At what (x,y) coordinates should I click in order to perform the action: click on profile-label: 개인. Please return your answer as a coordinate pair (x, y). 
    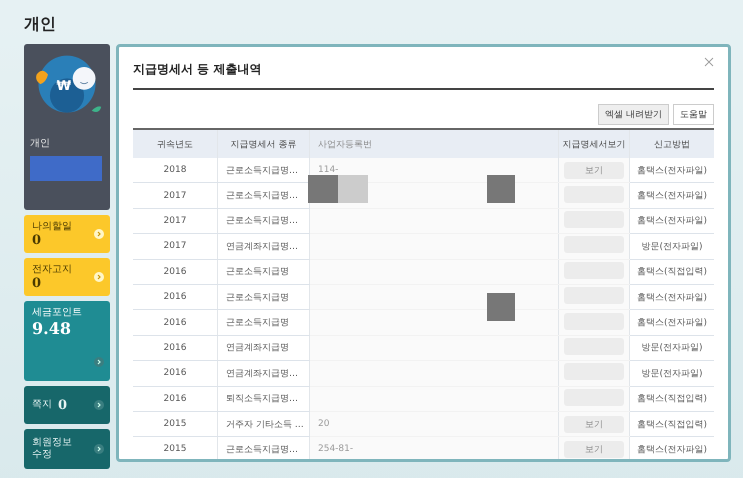
    Looking at the image, I should click on (40, 143).